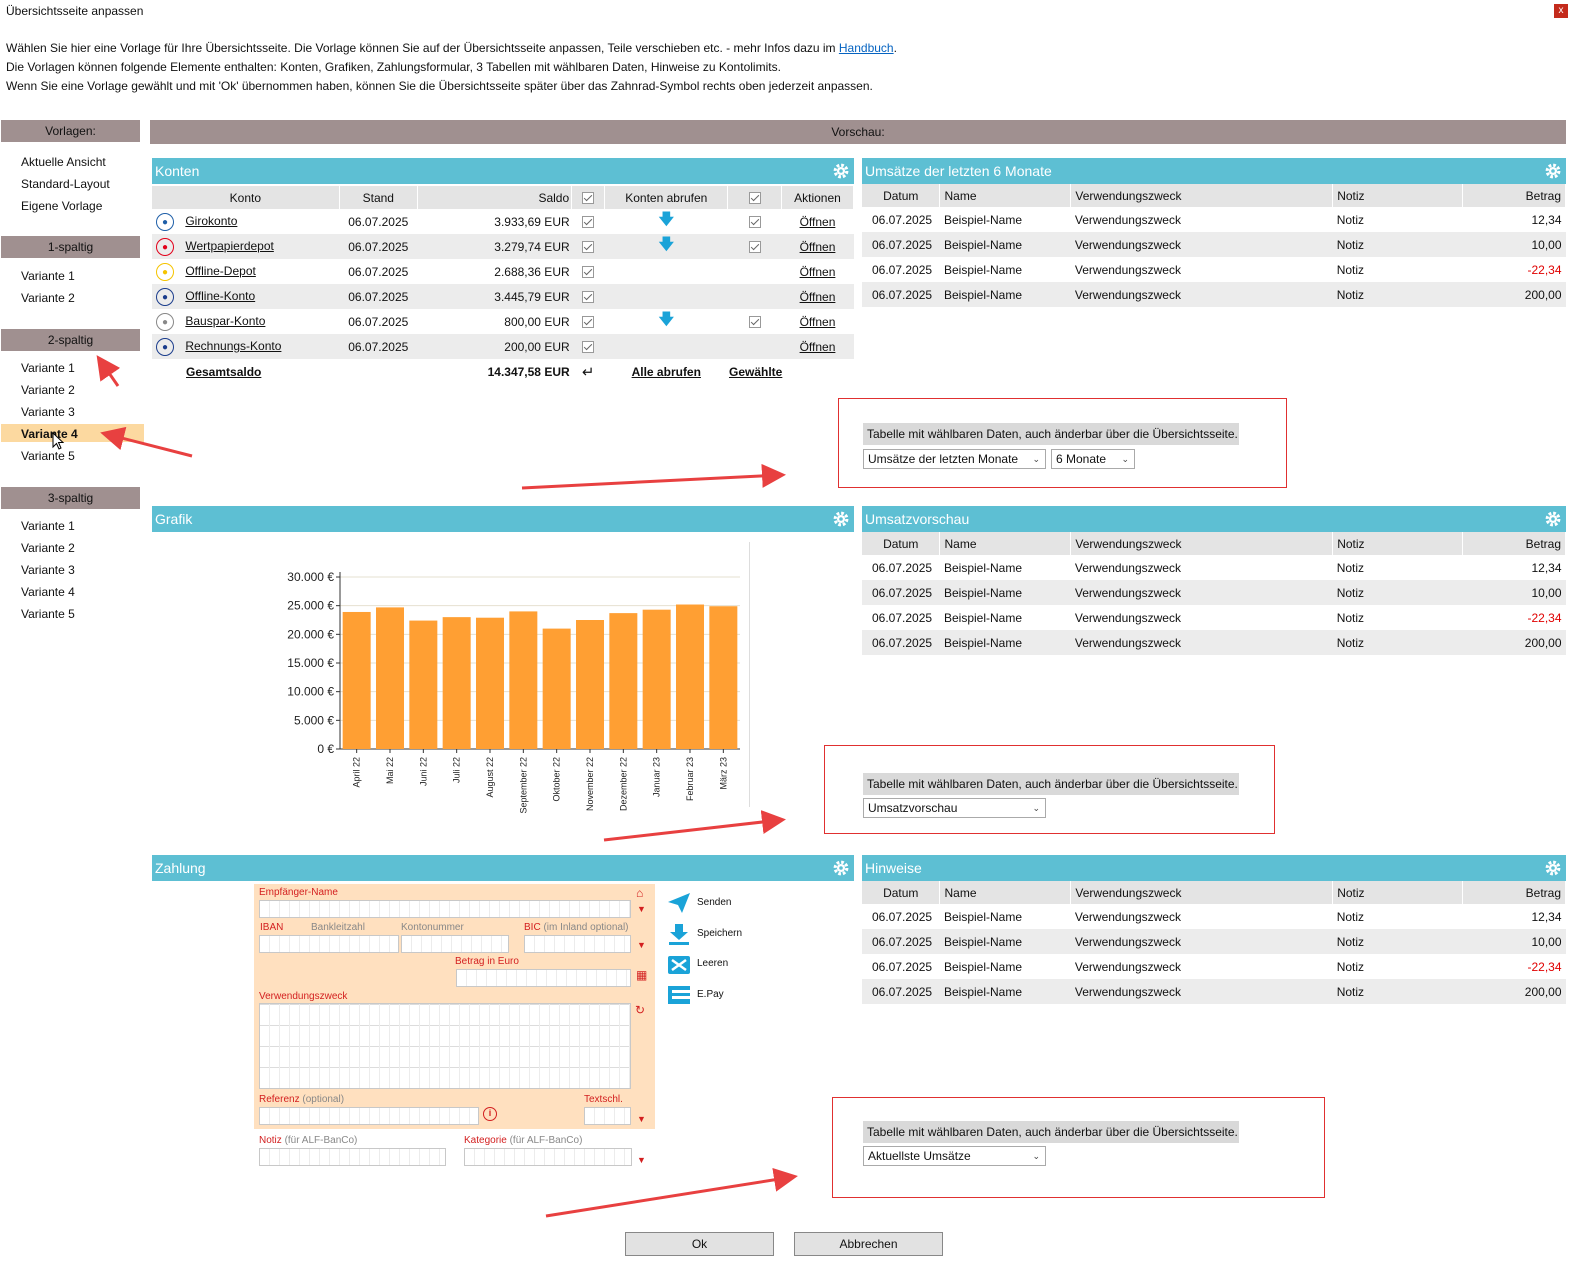 This screenshot has width=1580, height=1277. What do you see at coordinates (48, 298) in the screenshot?
I see `1sp-variante-2: Variante 2` at bounding box center [48, 298].